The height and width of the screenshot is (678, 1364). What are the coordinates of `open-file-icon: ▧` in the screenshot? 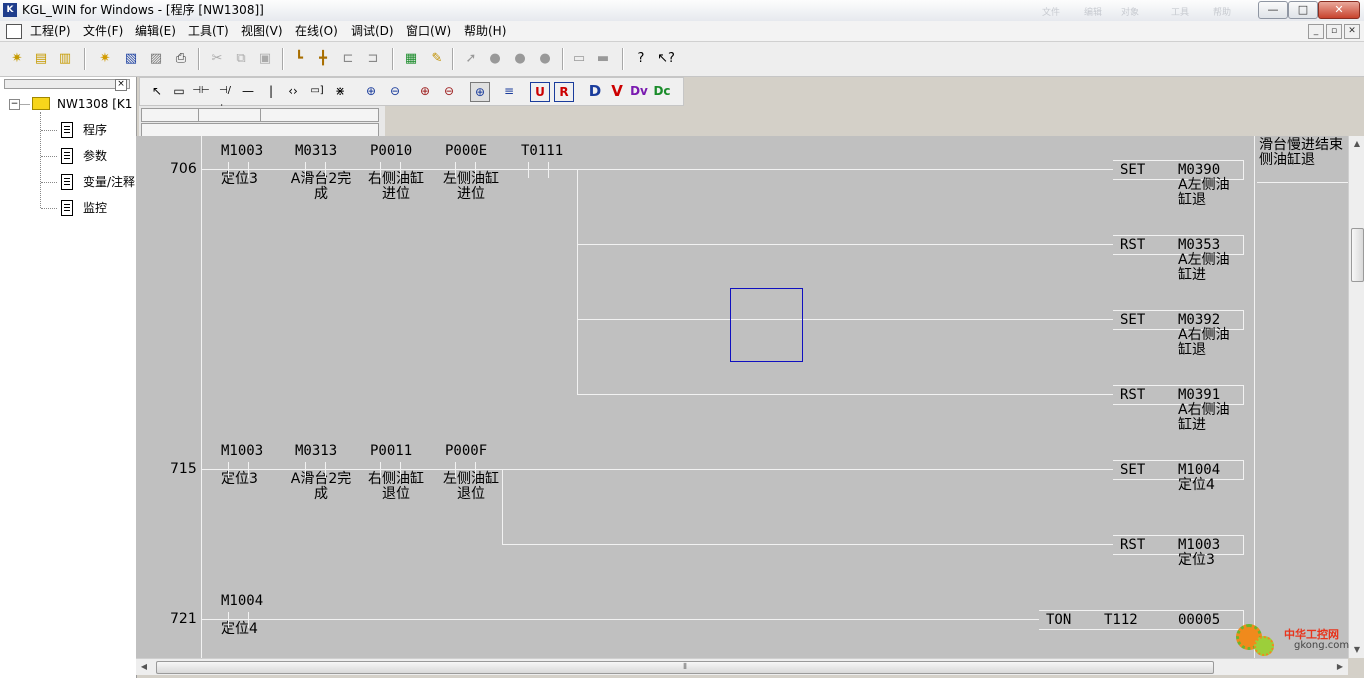 It's located at (131, 59).